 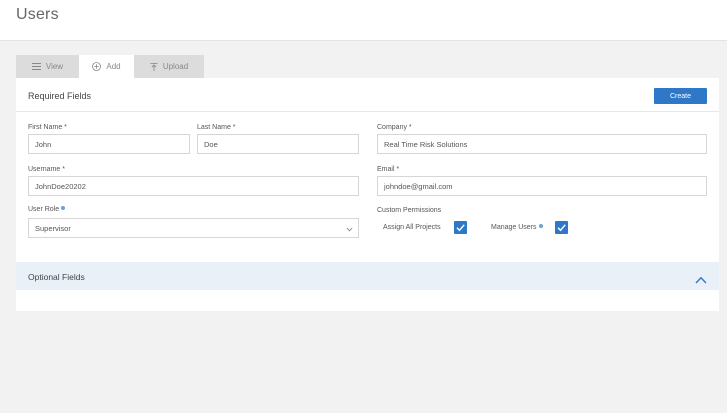 What do you see at coordinates (175, 66) in the screenshot?
I see `tab-upload-label: Upload` at bounding box center [175, 66].